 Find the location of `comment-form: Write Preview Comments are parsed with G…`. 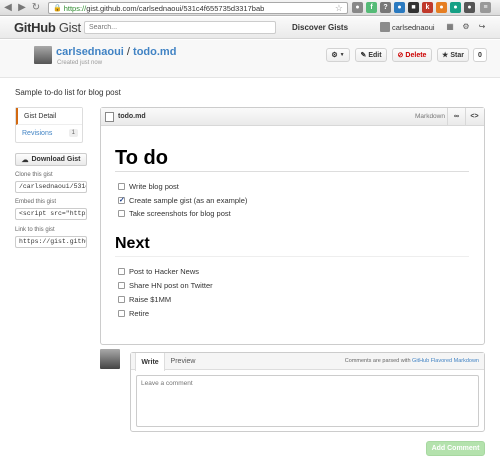

comment-form: Write Preview Comments are parsed with G… is located at coordinates (307, 392).